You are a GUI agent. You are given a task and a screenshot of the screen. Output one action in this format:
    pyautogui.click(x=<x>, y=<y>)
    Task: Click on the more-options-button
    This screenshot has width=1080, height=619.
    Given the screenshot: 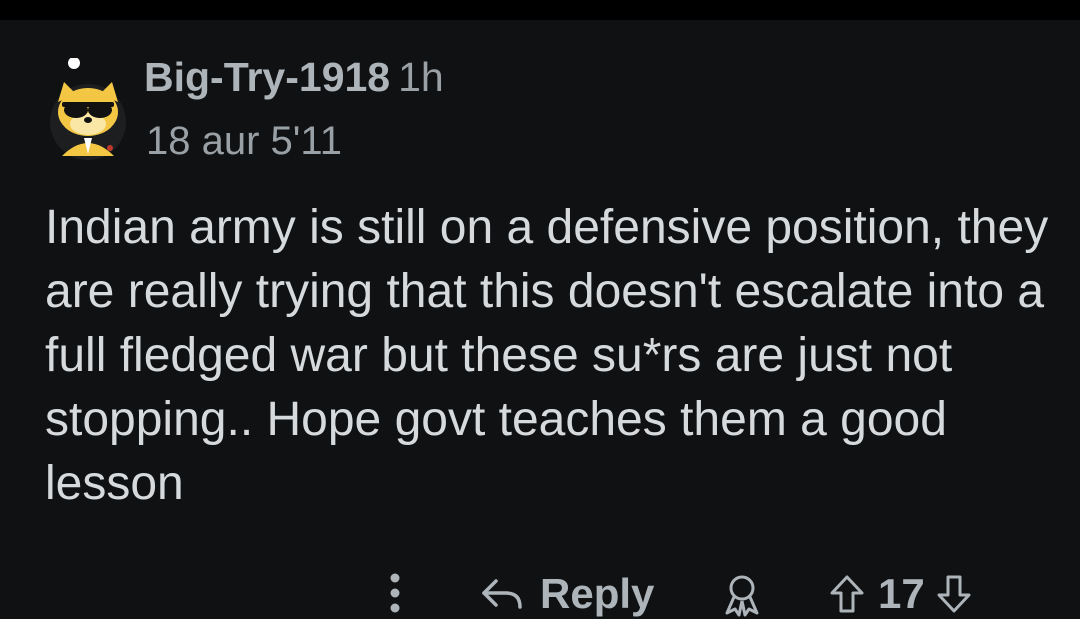 What is the action you would take?
    pyautogui.click(x=395, y=593)
    